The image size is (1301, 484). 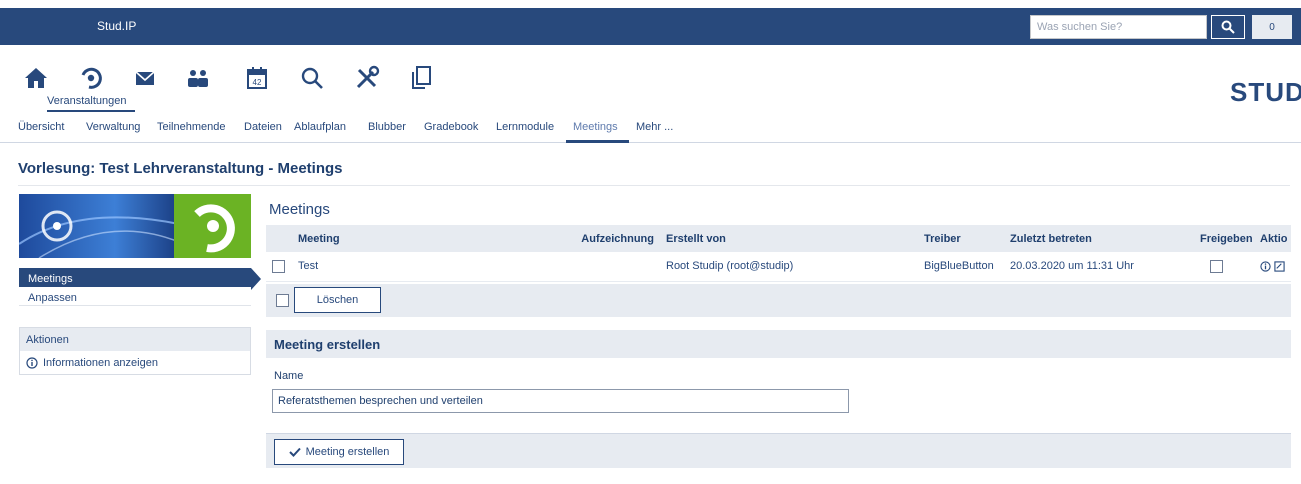 I want to click on create-meeting-title: Meeting erstellen, so click(x=778, y=344).